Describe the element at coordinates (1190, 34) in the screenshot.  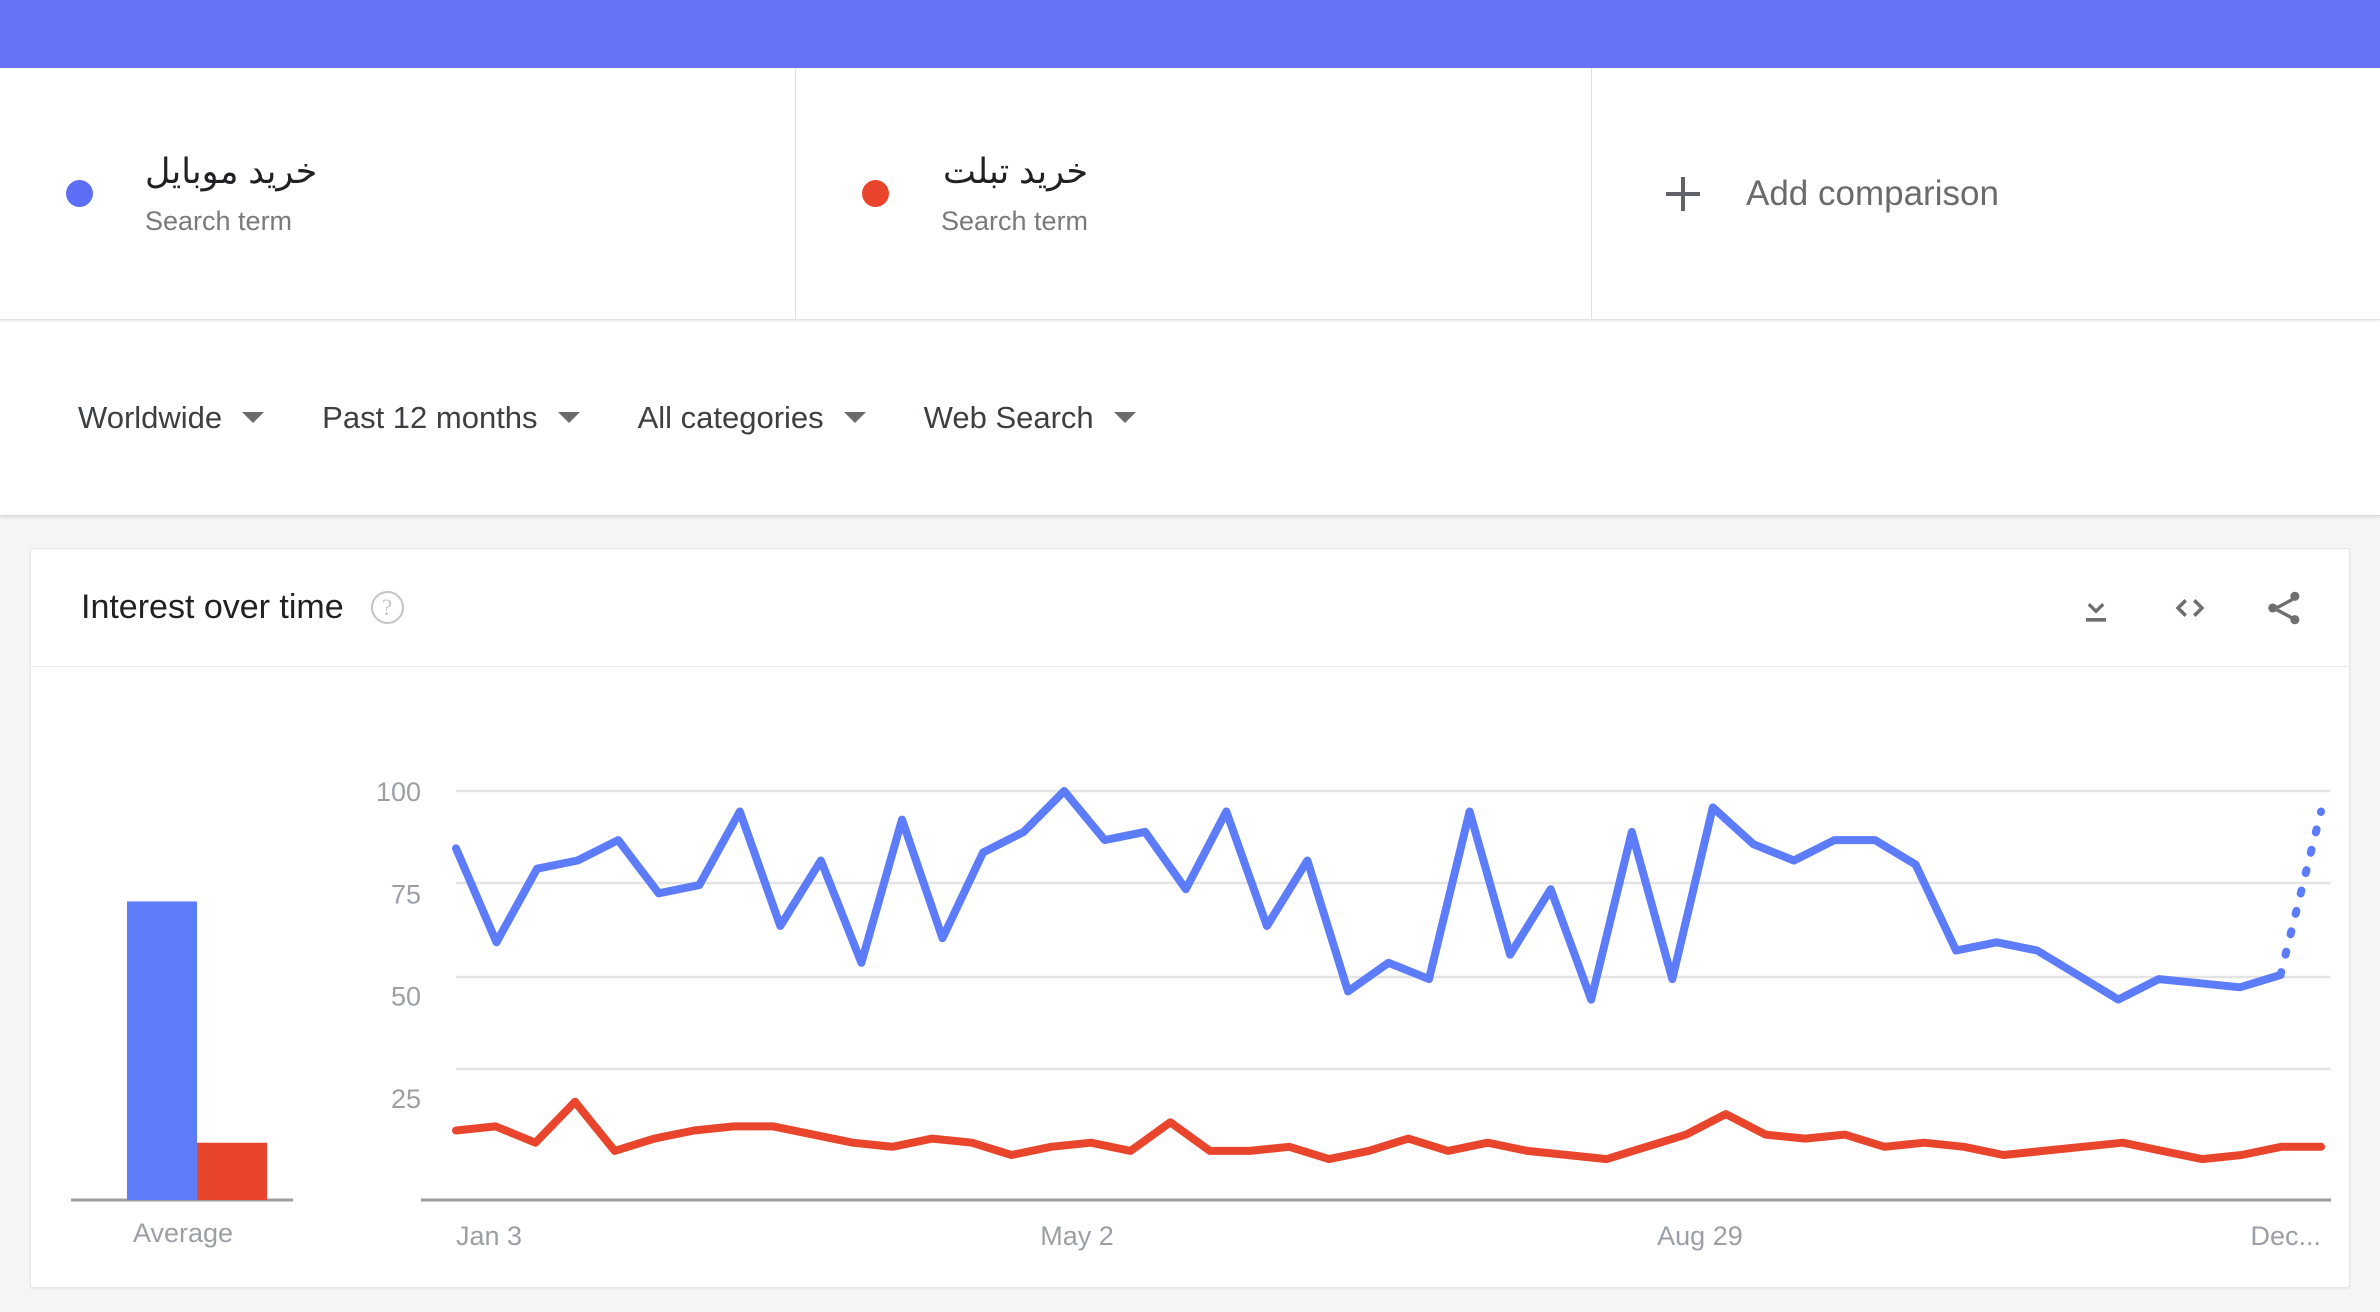
I see `top-accent-bar` at that location.